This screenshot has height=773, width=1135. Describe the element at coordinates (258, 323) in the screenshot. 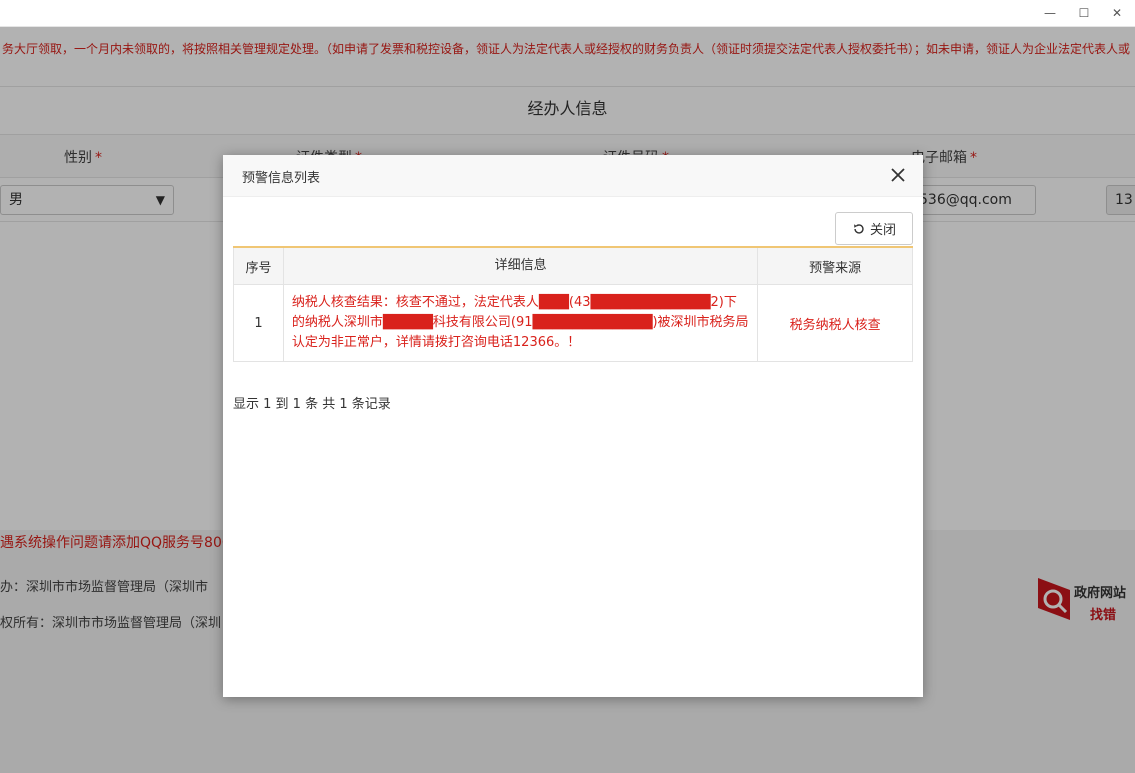

I see `row-number: 1` at that location.